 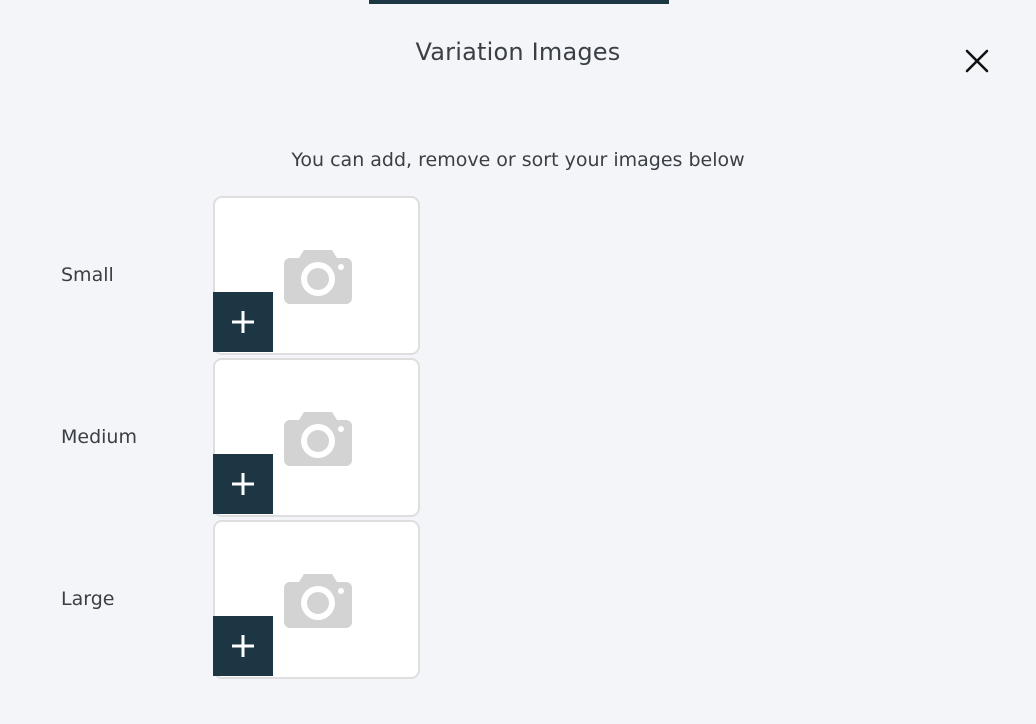 What do you see at coordinates (99, 437) in the screenshot?
I see `row-label-medium: Medium` at bounding box center [99, 437].